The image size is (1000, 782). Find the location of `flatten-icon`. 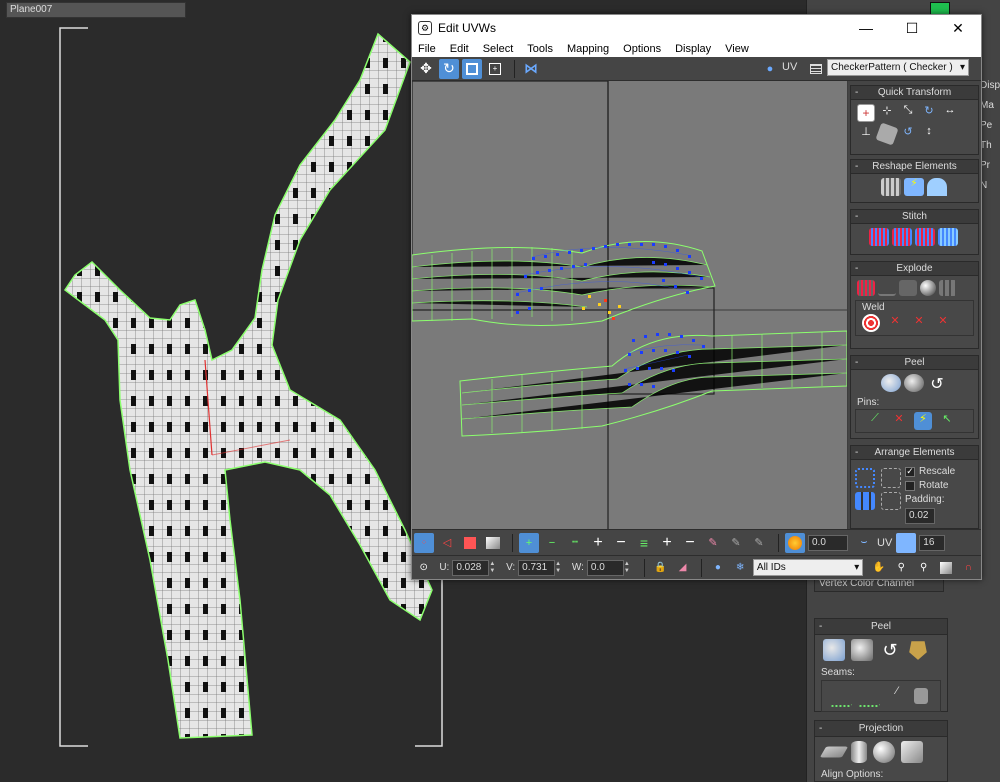

flatten-icon is located at coordinates (908, 288).